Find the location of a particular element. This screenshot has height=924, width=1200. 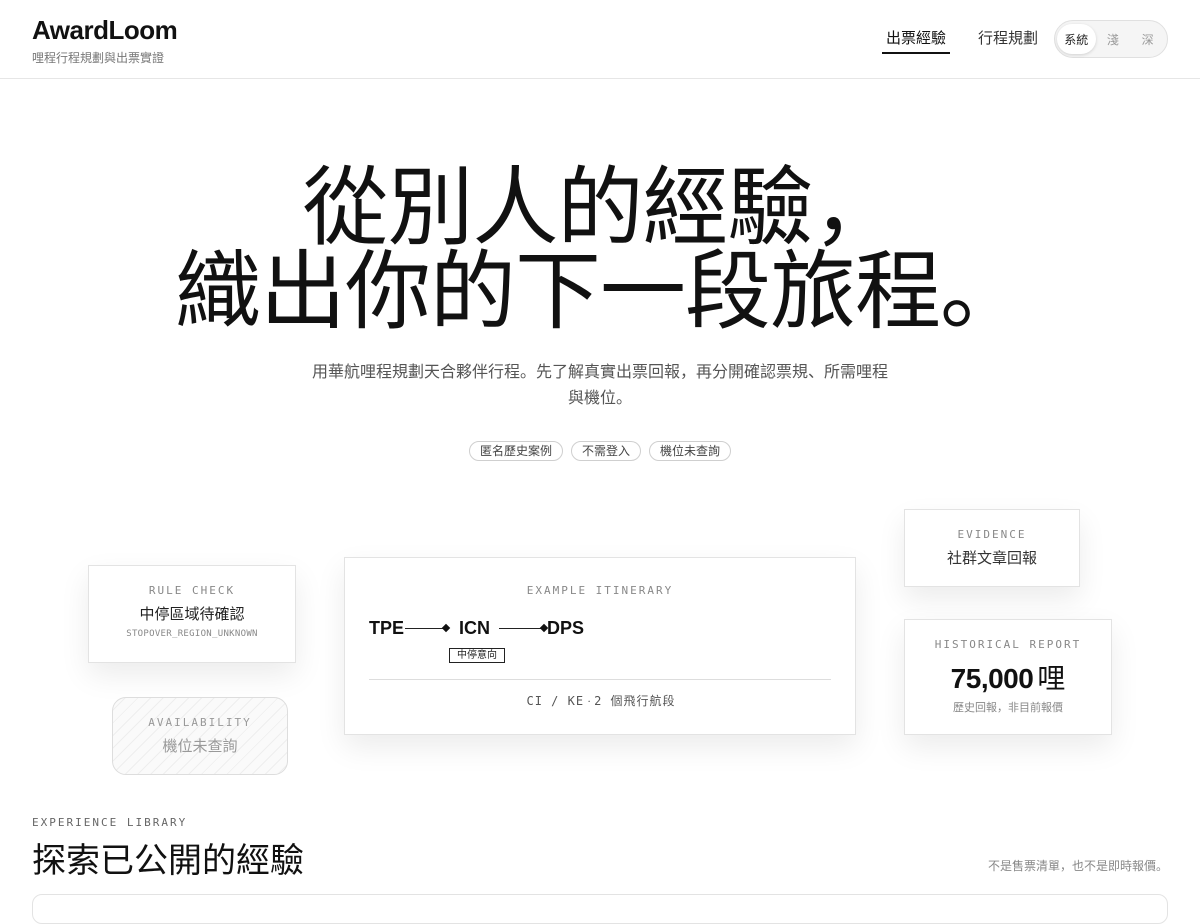

hero-chips: 匿名歷史案例 不需登入 機位未查詢 is located at coordinates (600, 451).